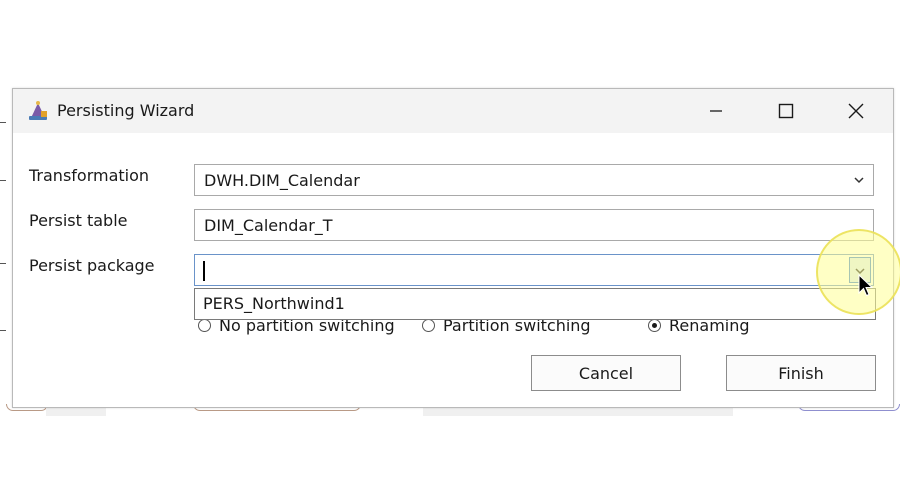  I want to click on minimize-button, so click(716, 111).